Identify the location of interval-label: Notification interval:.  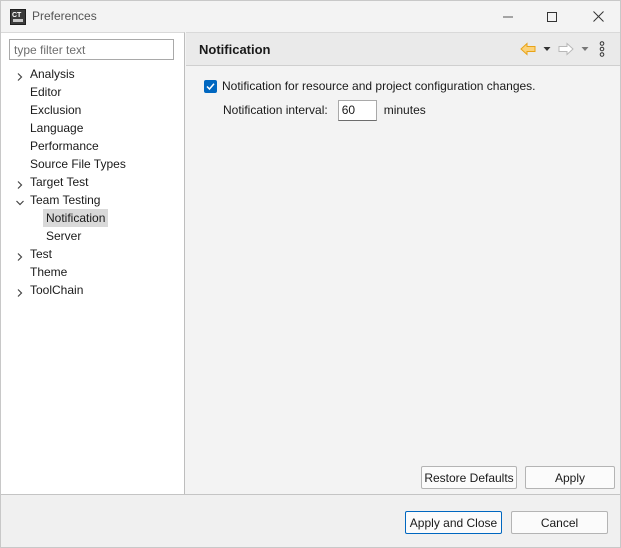
(275, 110).